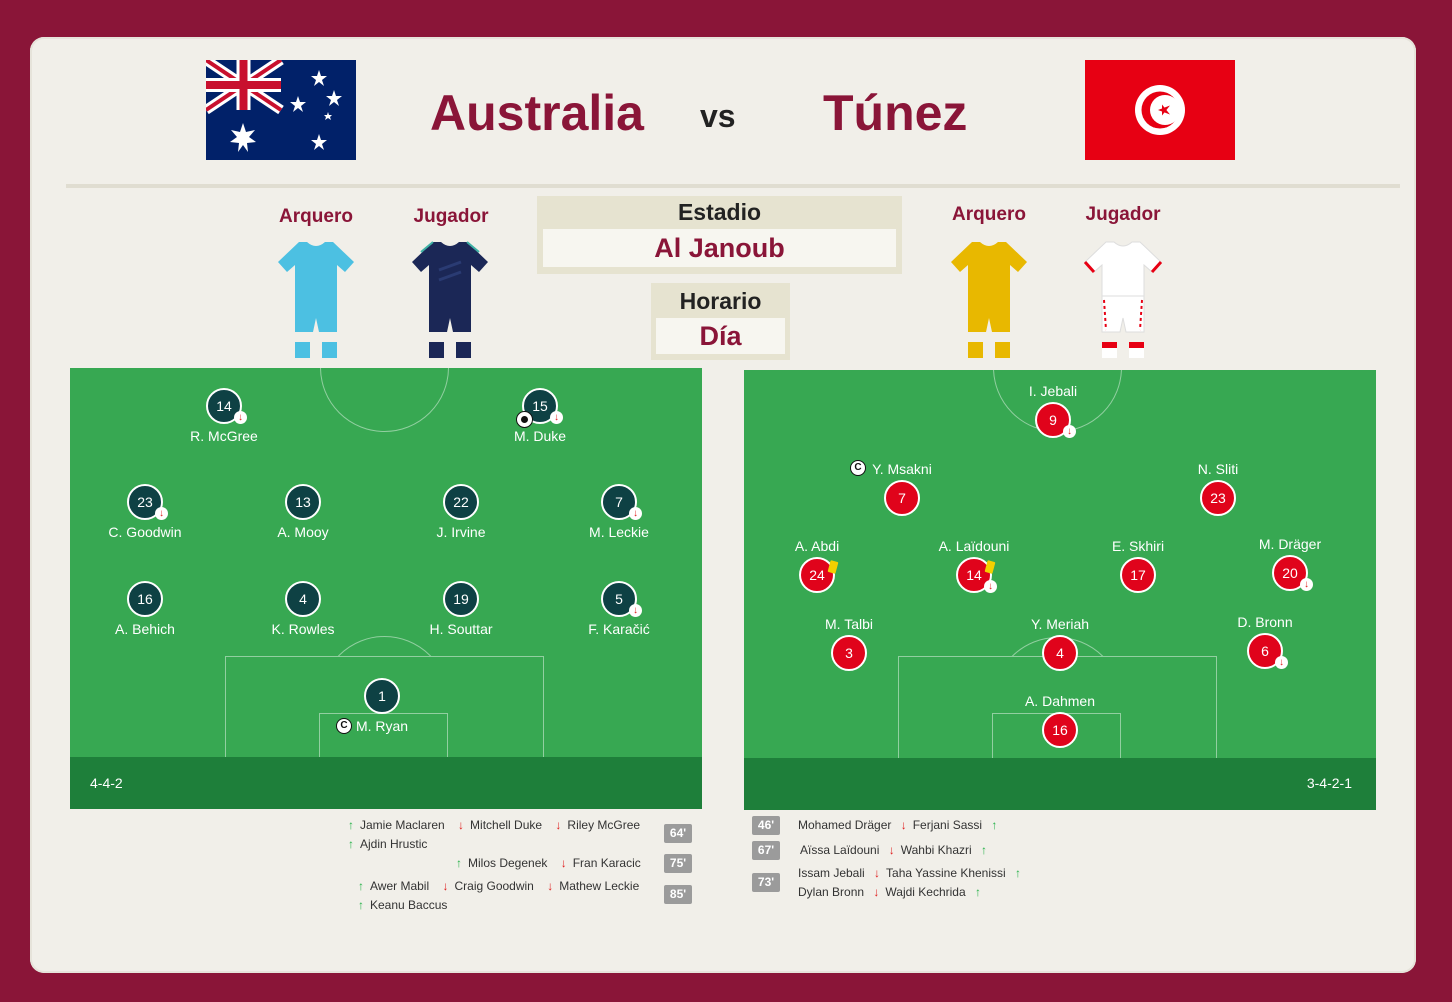 This screenshot has width=1452, height=1002. What do you see at coordinates (719, 248) in the screenshot?
I see `stadium-value: Al Janoub` at bounding box center [719, 248].